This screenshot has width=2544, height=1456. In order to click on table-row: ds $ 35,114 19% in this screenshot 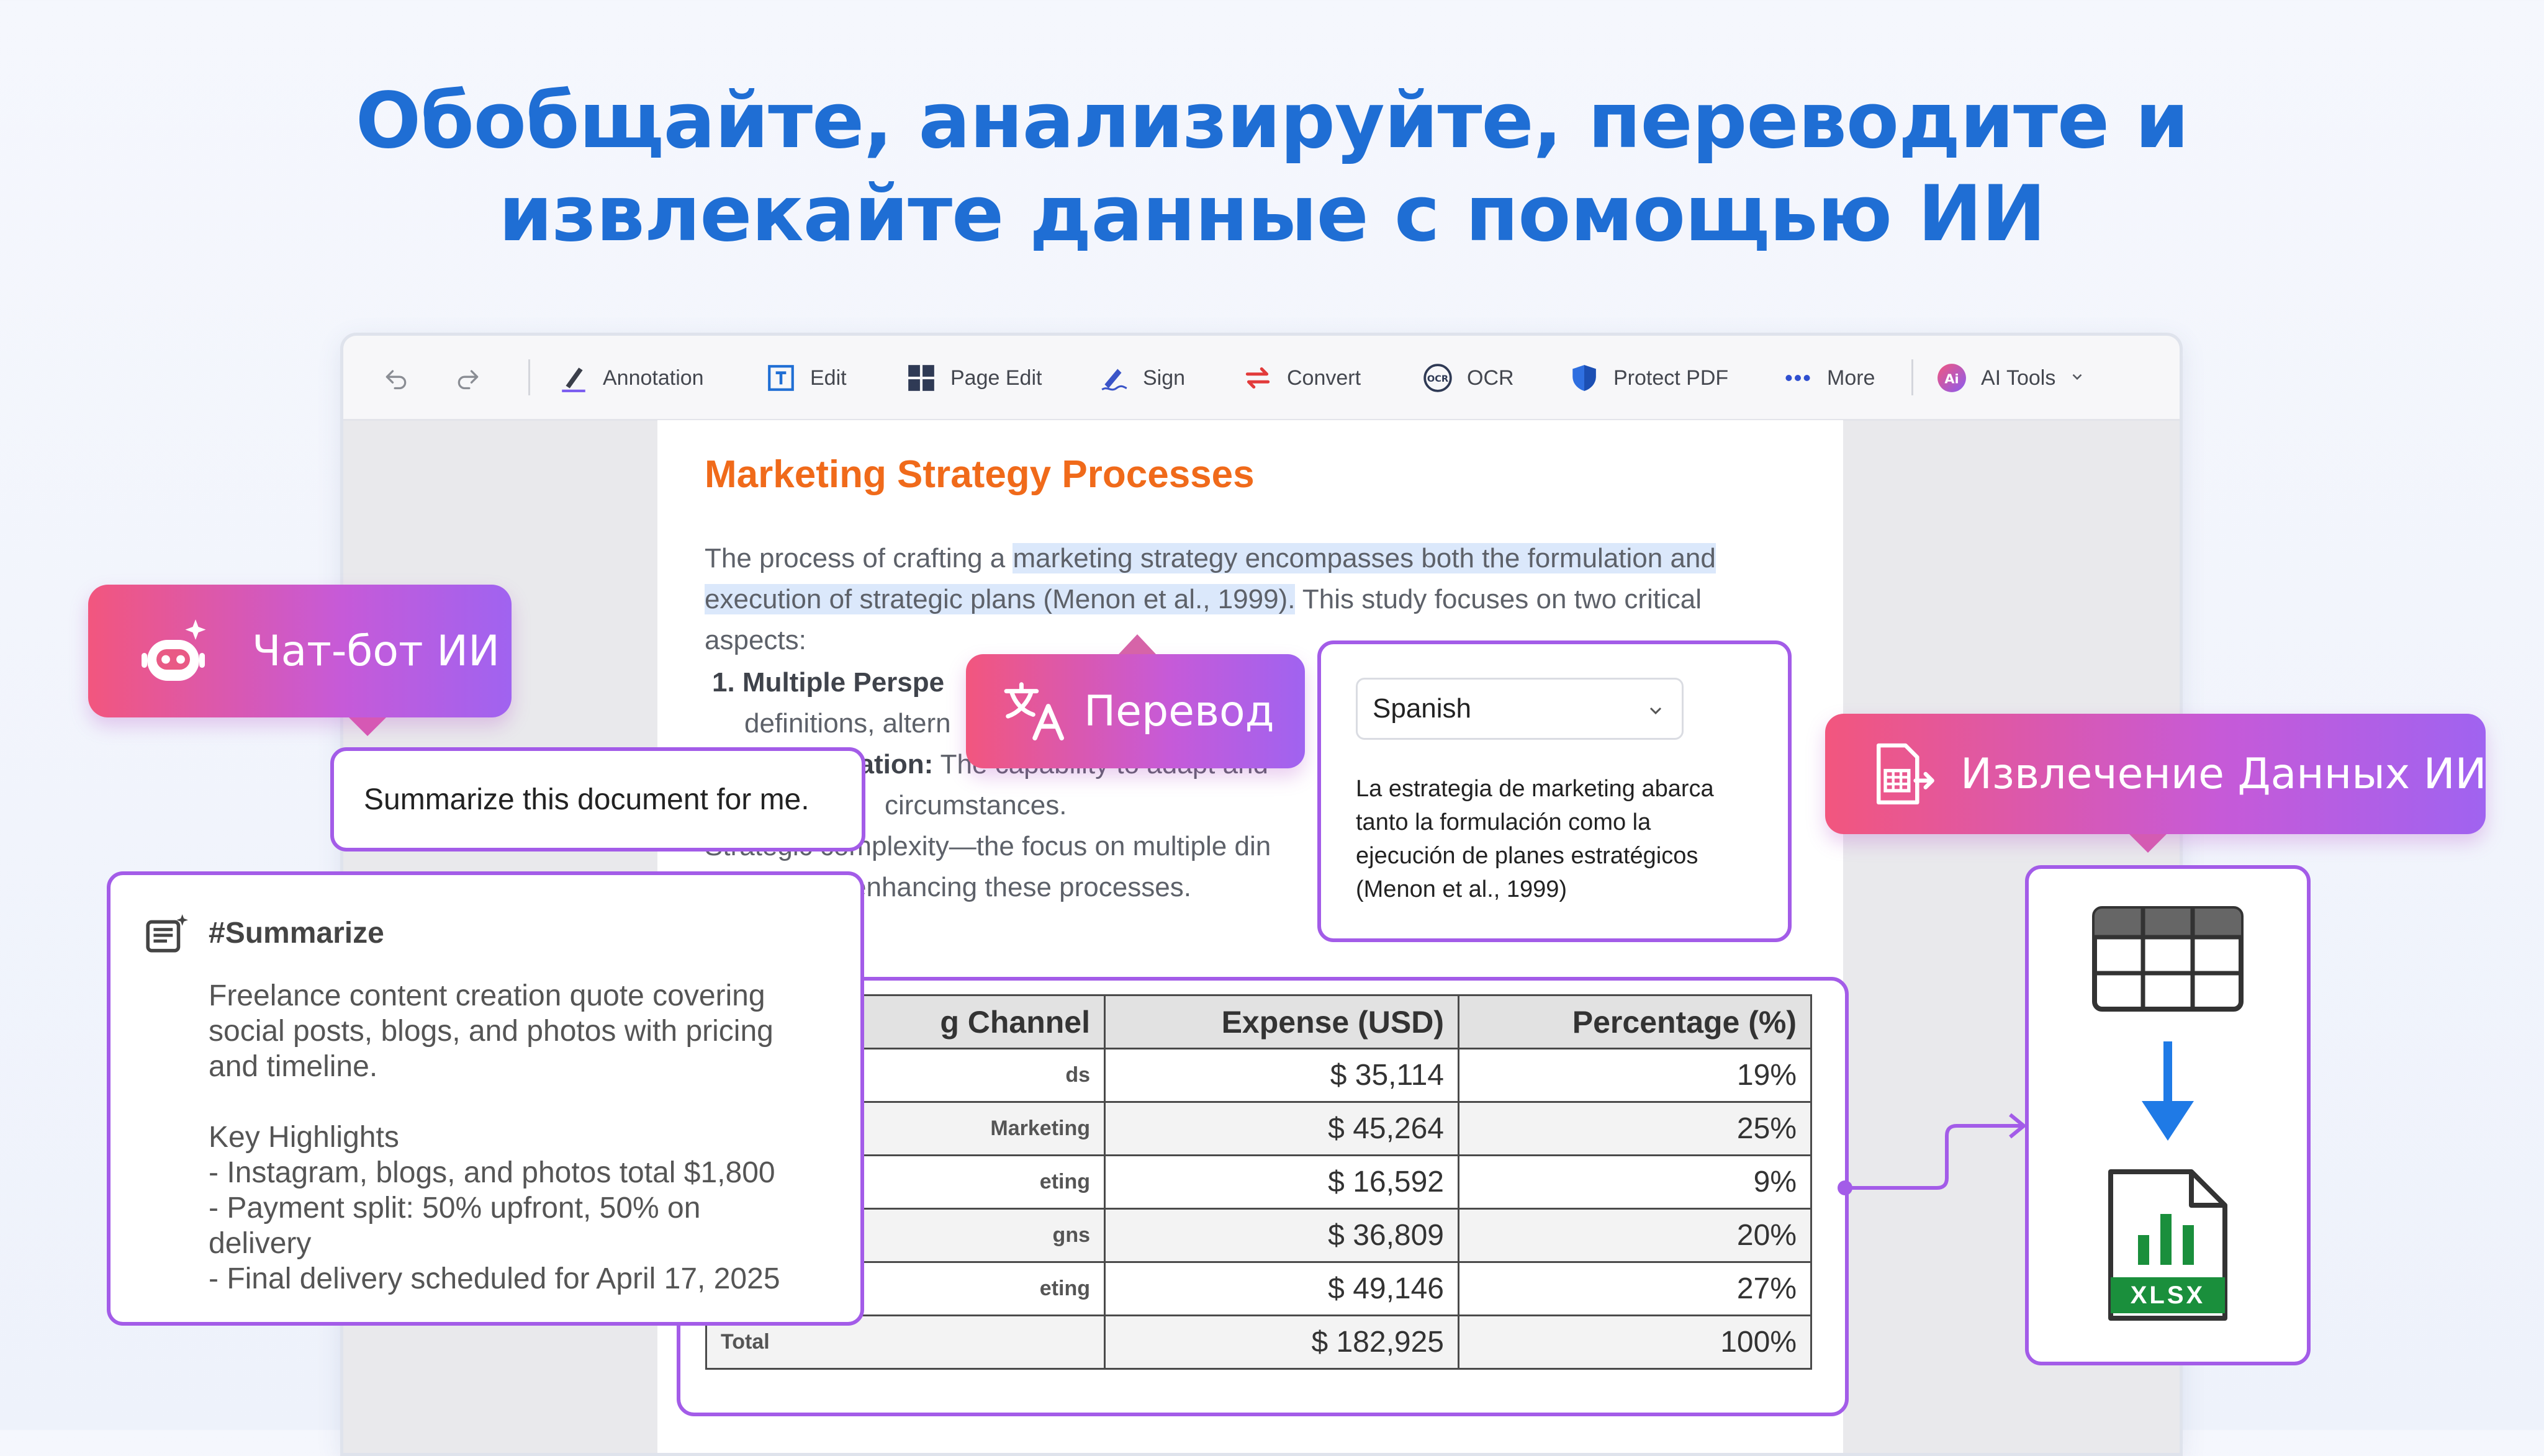, I will do `click(1258, 1075)`.